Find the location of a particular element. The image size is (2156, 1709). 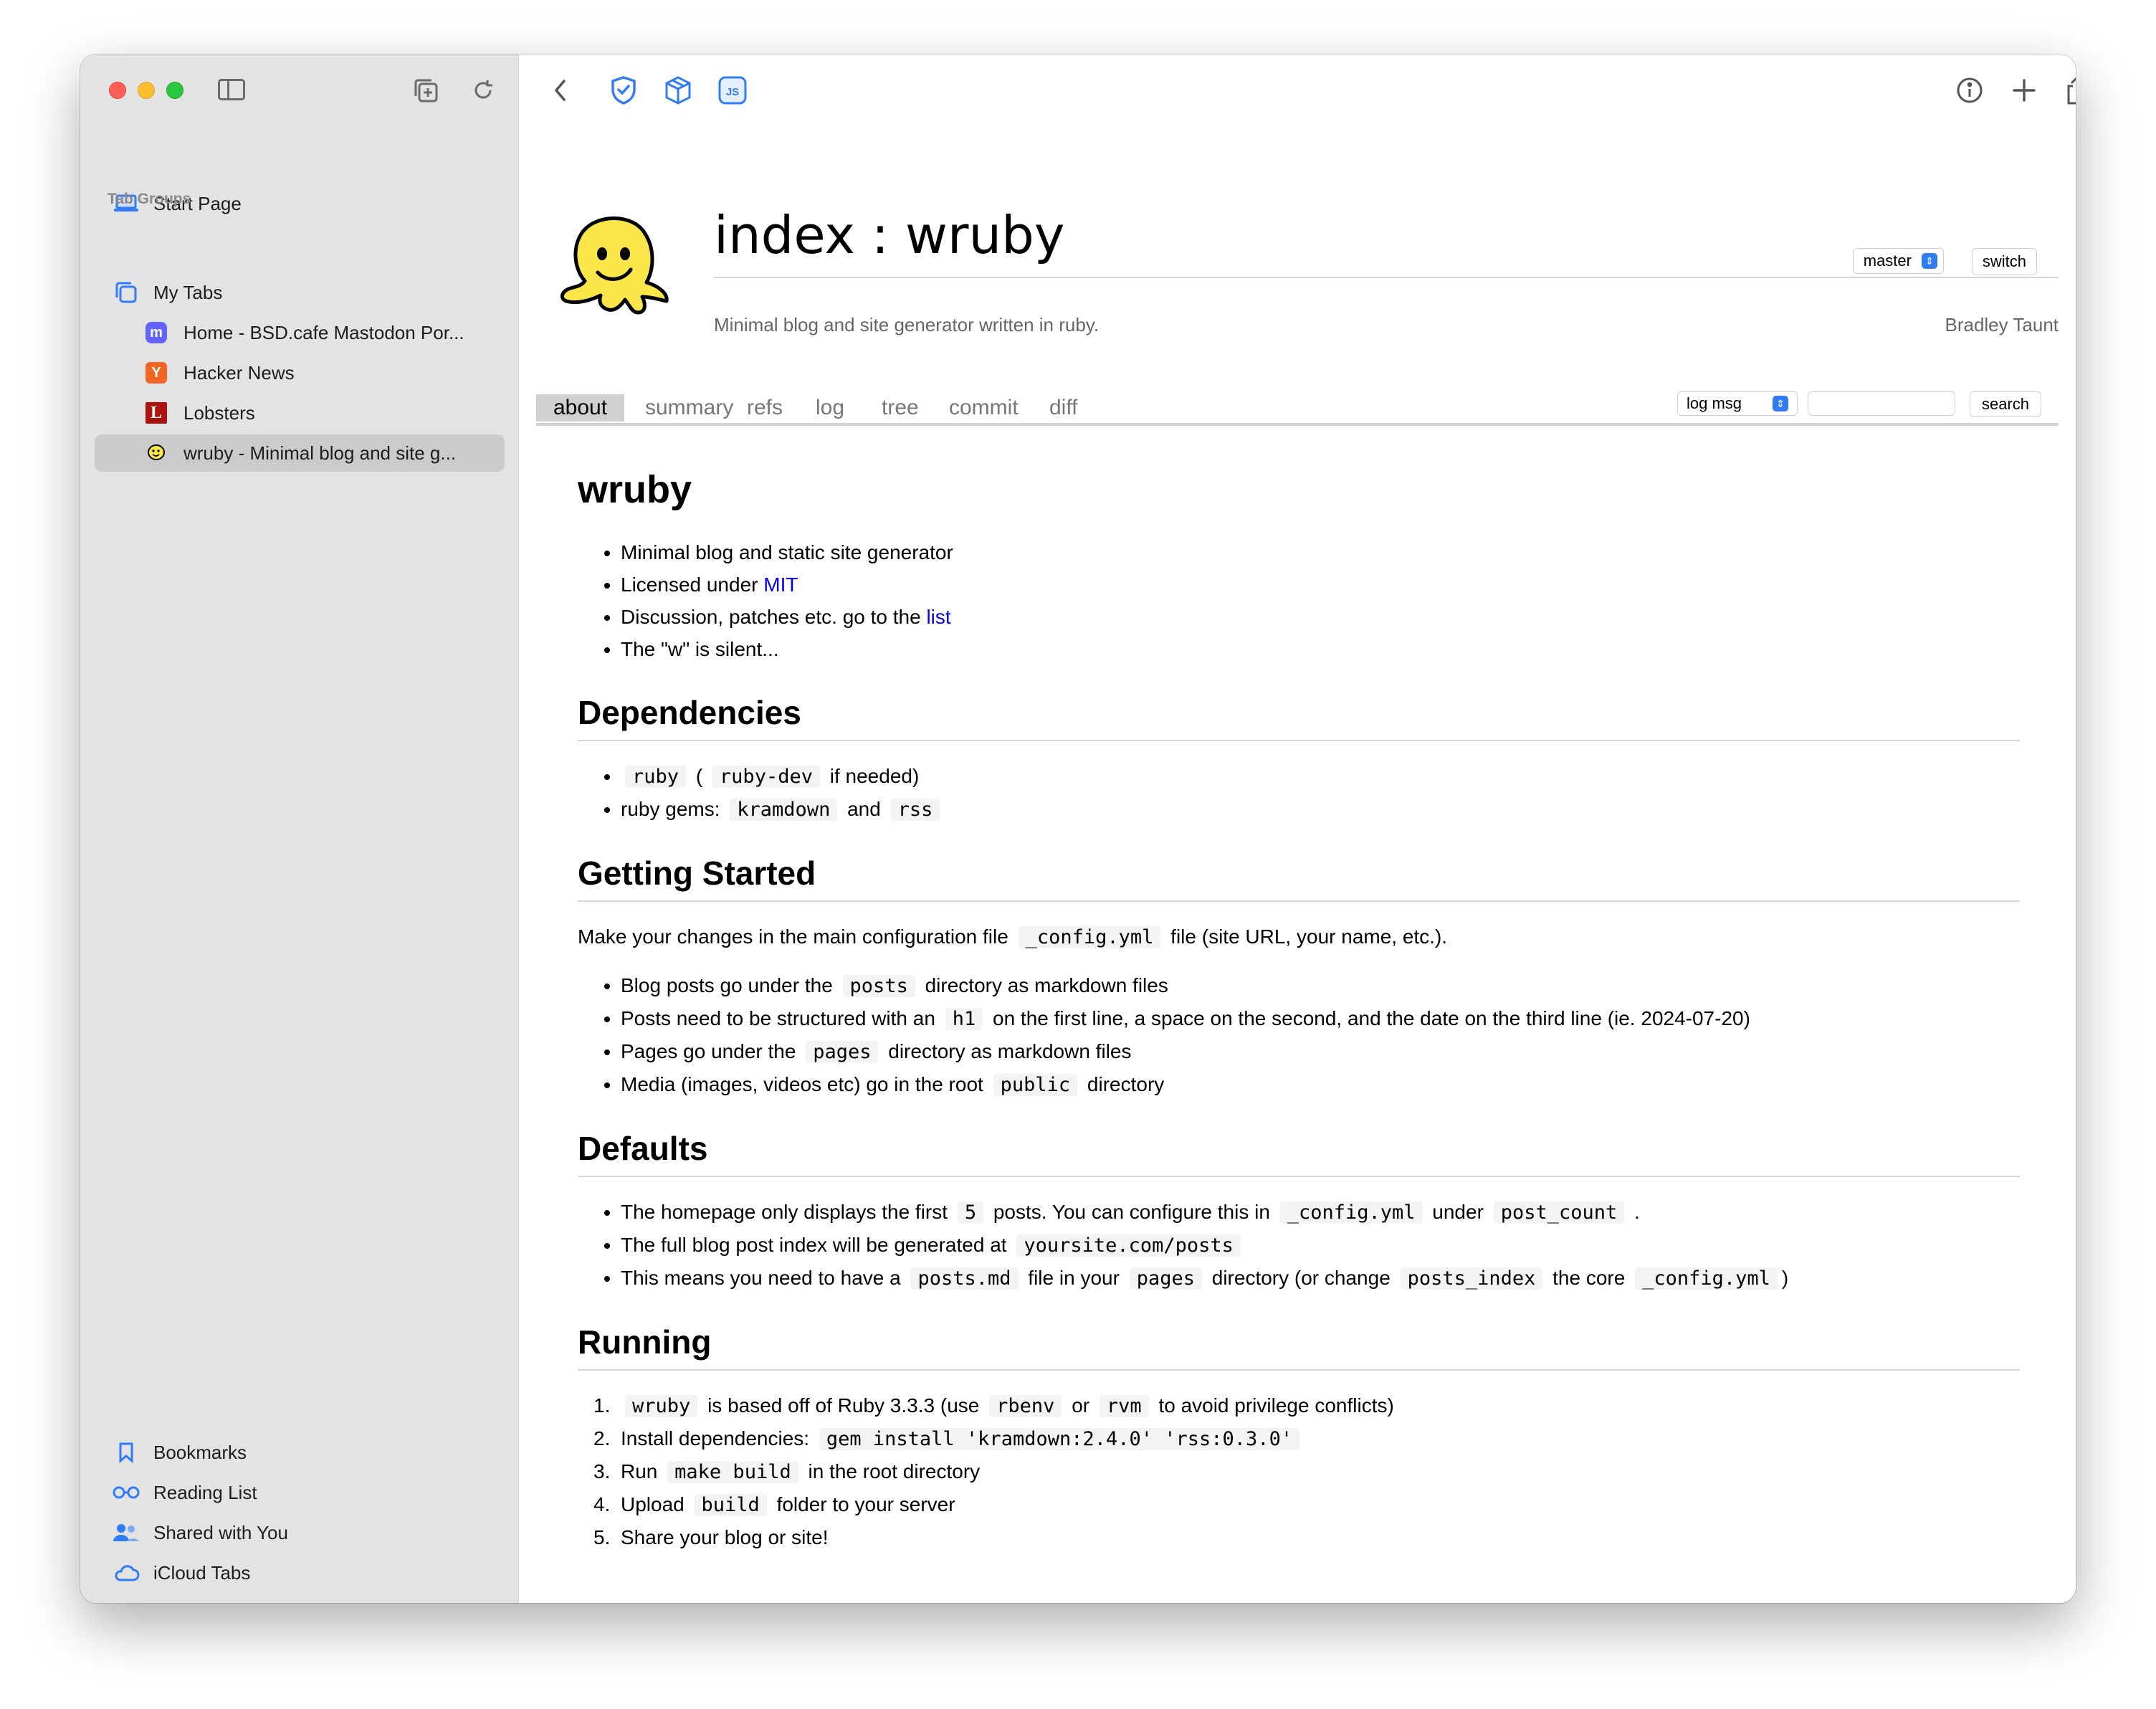

reading-glasses-icon is located at coordinates (126, 1492).